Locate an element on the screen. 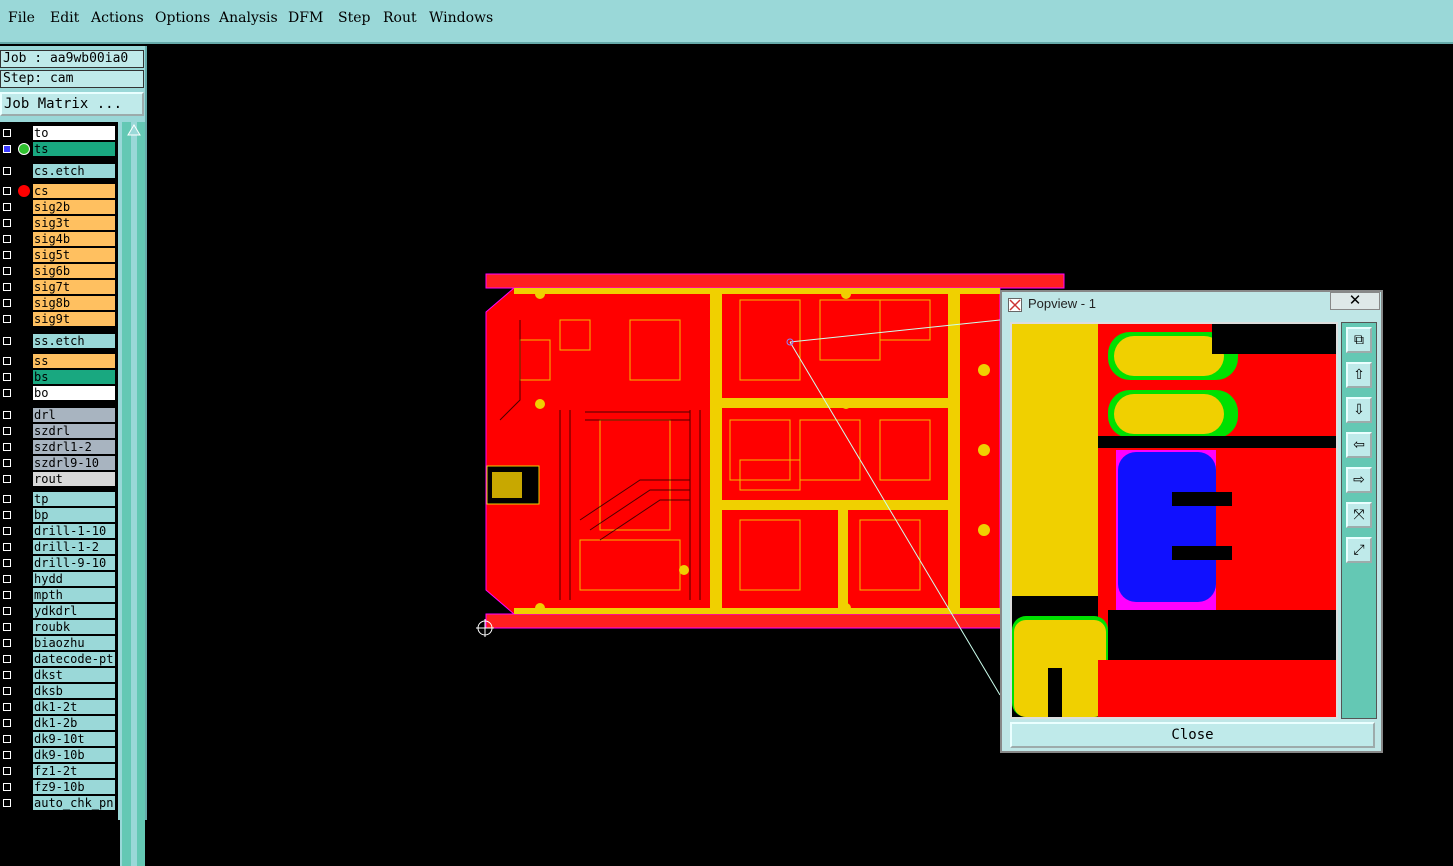 Image resolution: width=1453 pixels, height=866 pixels. layer-row: cs is located at coordinates (59, 191).